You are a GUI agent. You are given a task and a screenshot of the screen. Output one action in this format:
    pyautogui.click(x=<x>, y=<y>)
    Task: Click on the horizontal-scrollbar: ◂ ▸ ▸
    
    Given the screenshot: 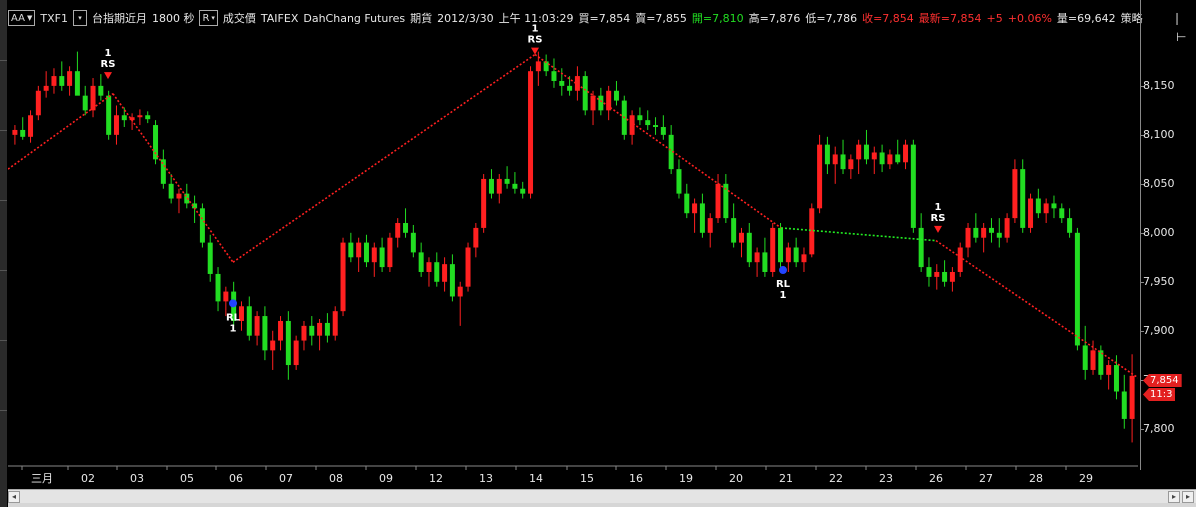 What is the action you would take?
    pyautogui.click(x=602, y=496)
    